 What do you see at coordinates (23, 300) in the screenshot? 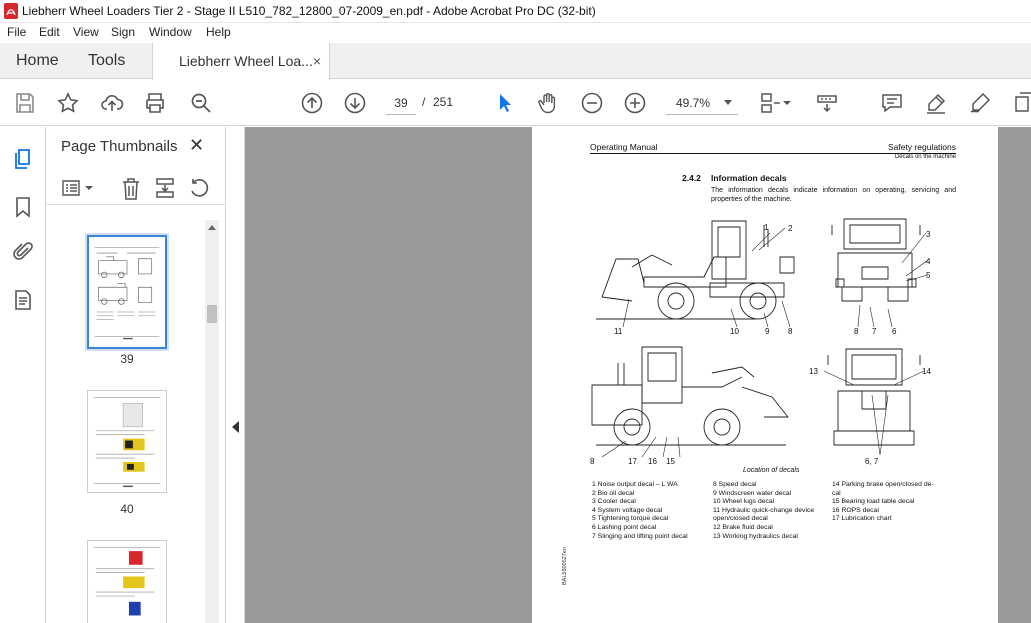
I see `document-icon` at bounding box center [23, 300].